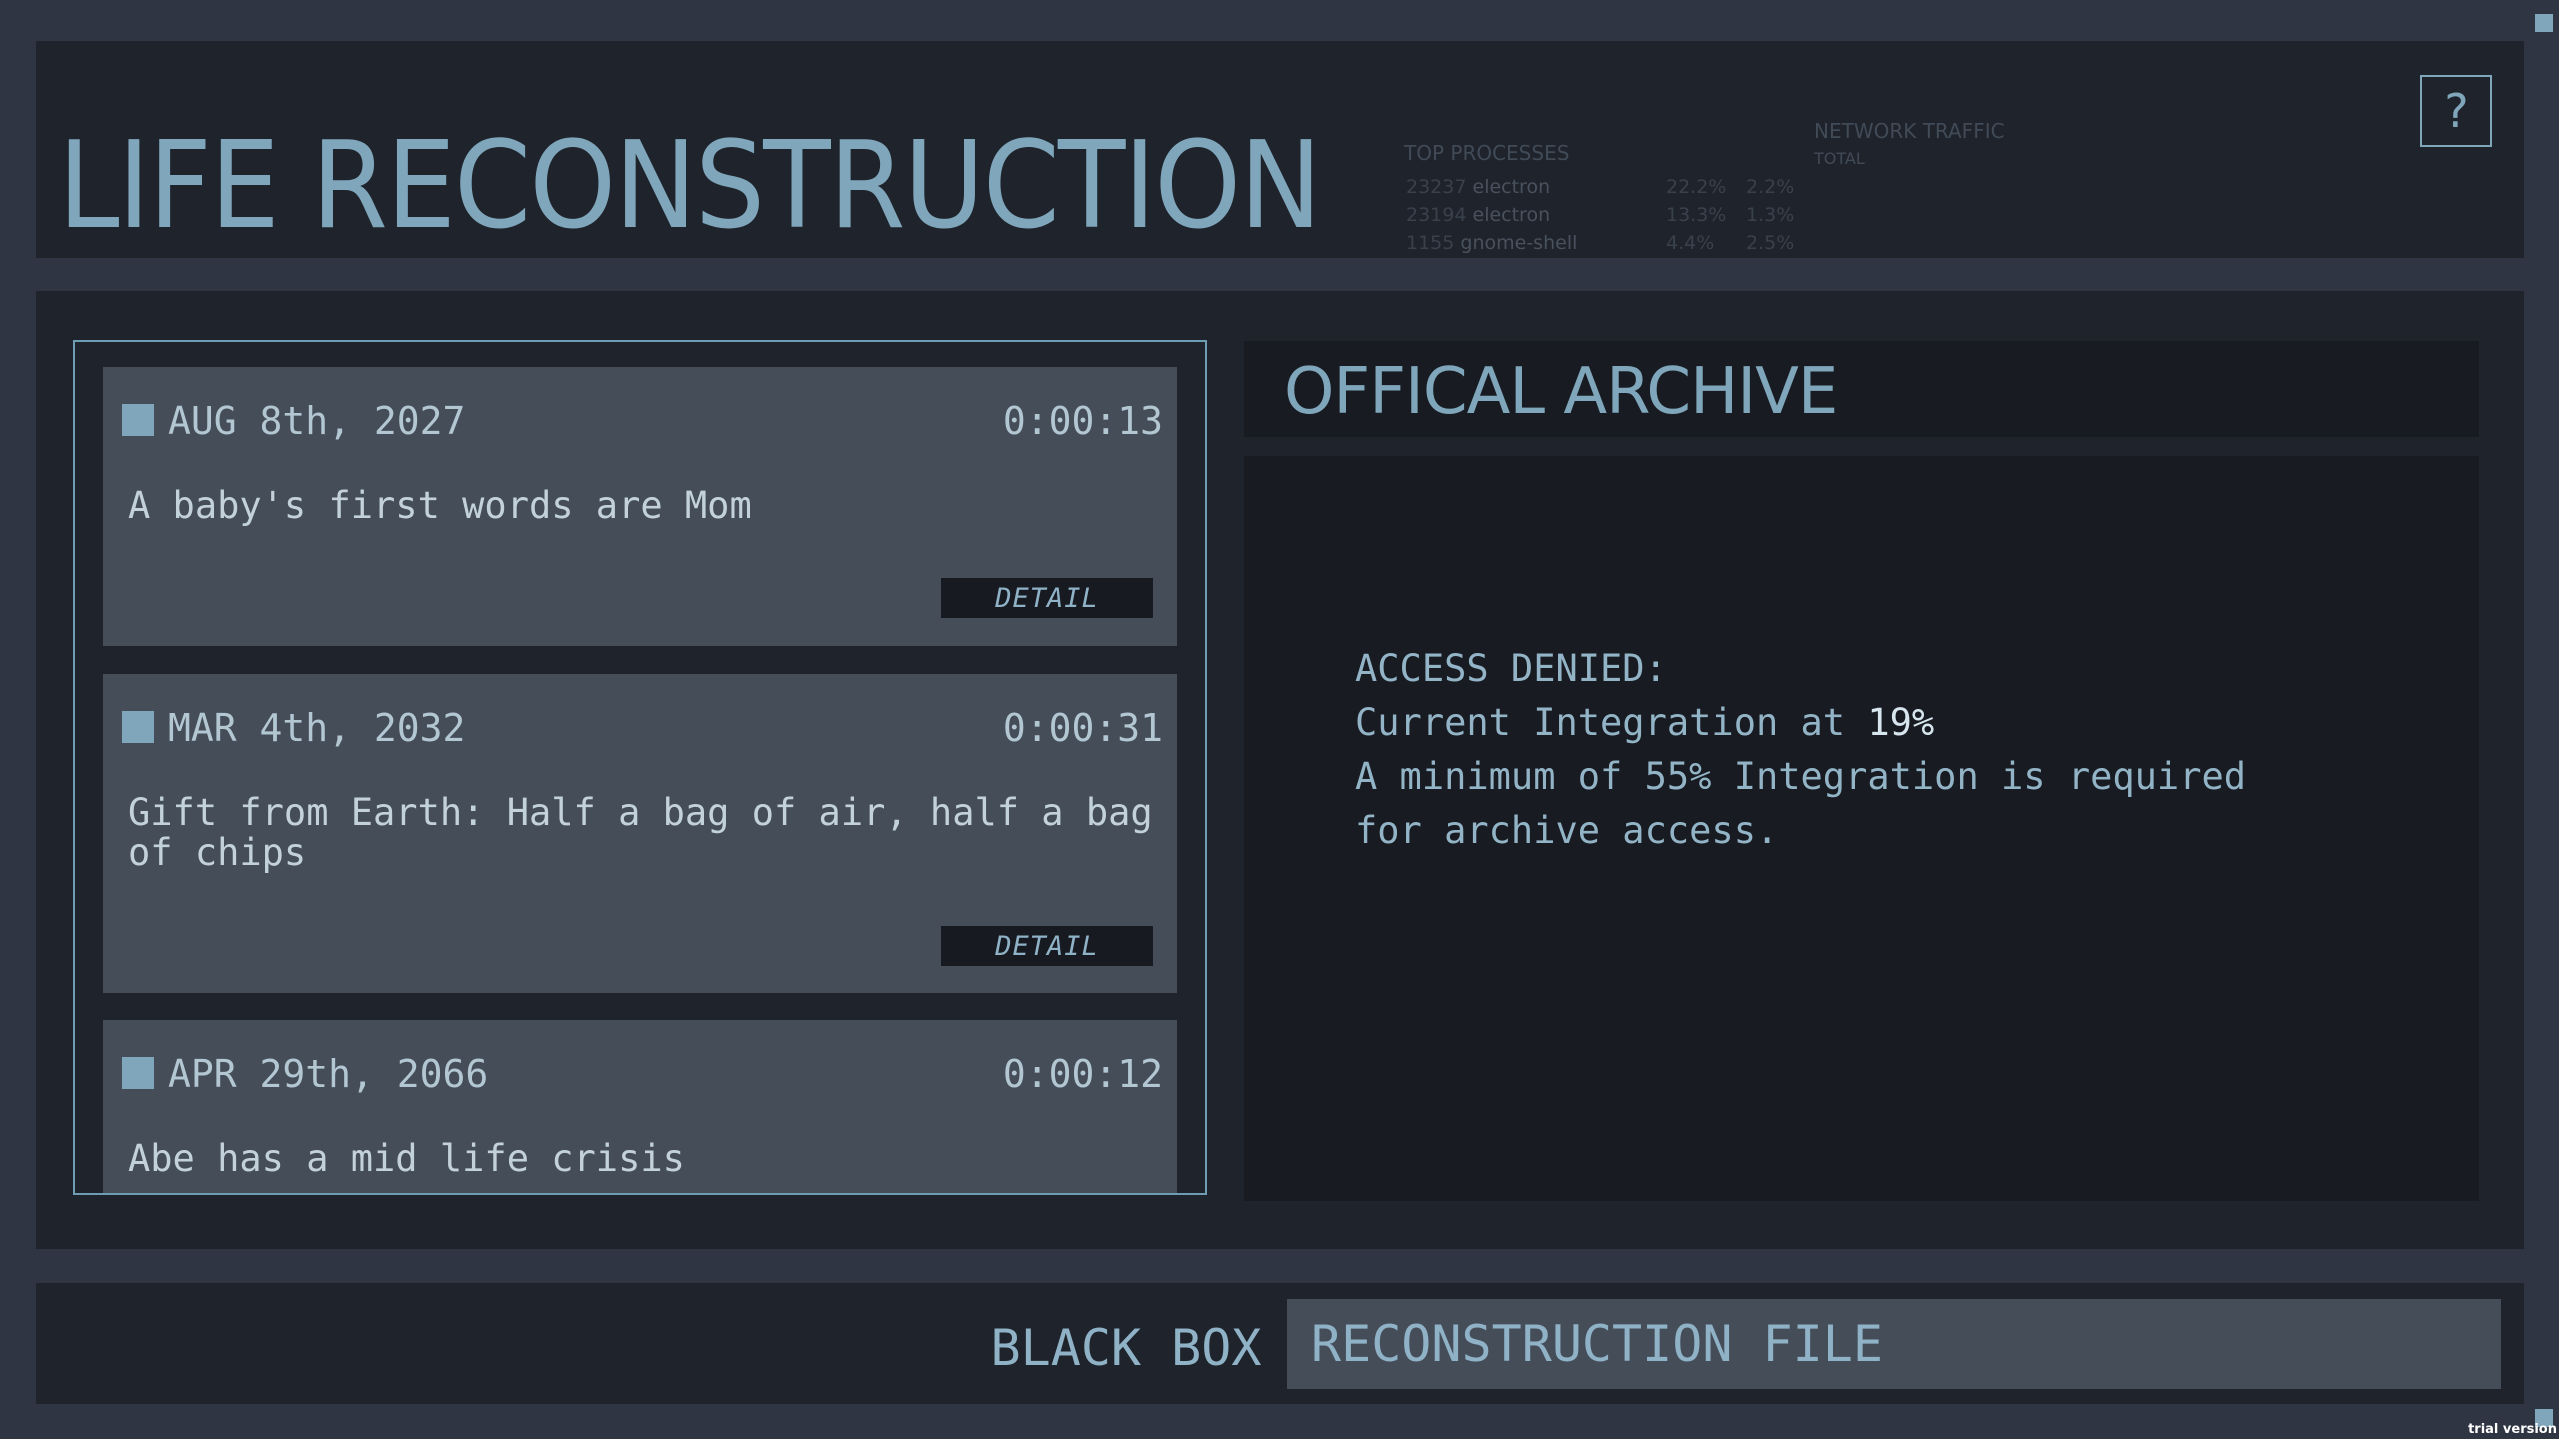  What do you see at coordinates (1082, 1074) in the screenshot?
I see `event-duration: 0:00:12` at bounding box center [1082, 1074].